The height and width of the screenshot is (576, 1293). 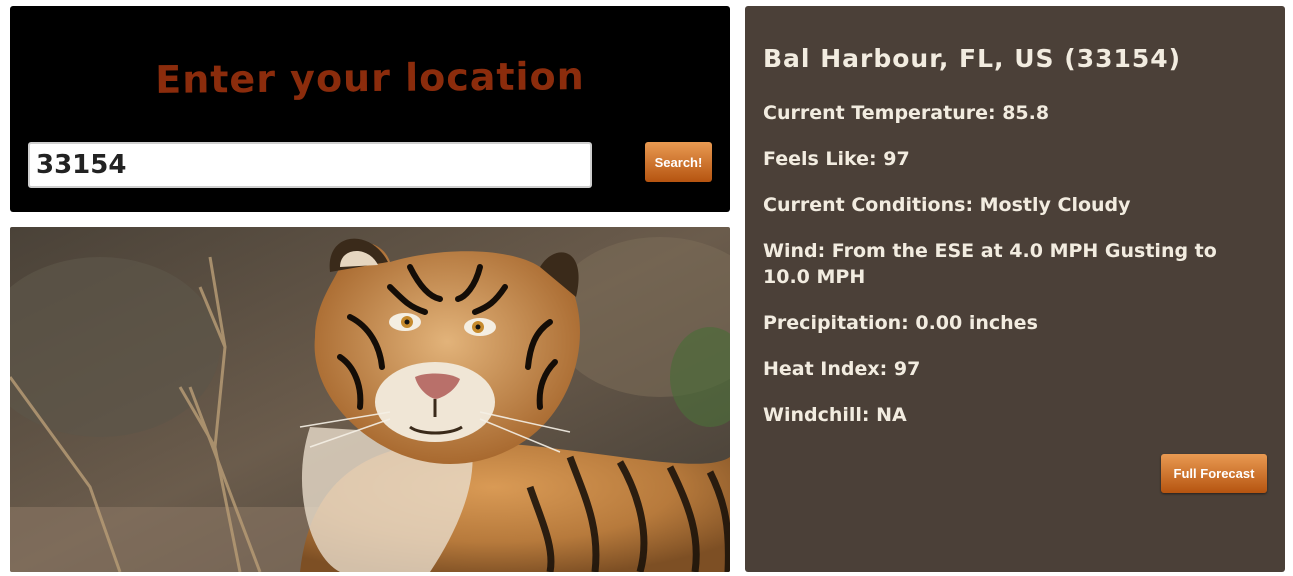 What do you see at coordinates (835, 415) in the screenshot?
I see `windchill: Windchill: NA` at bounding box center [835, 415].